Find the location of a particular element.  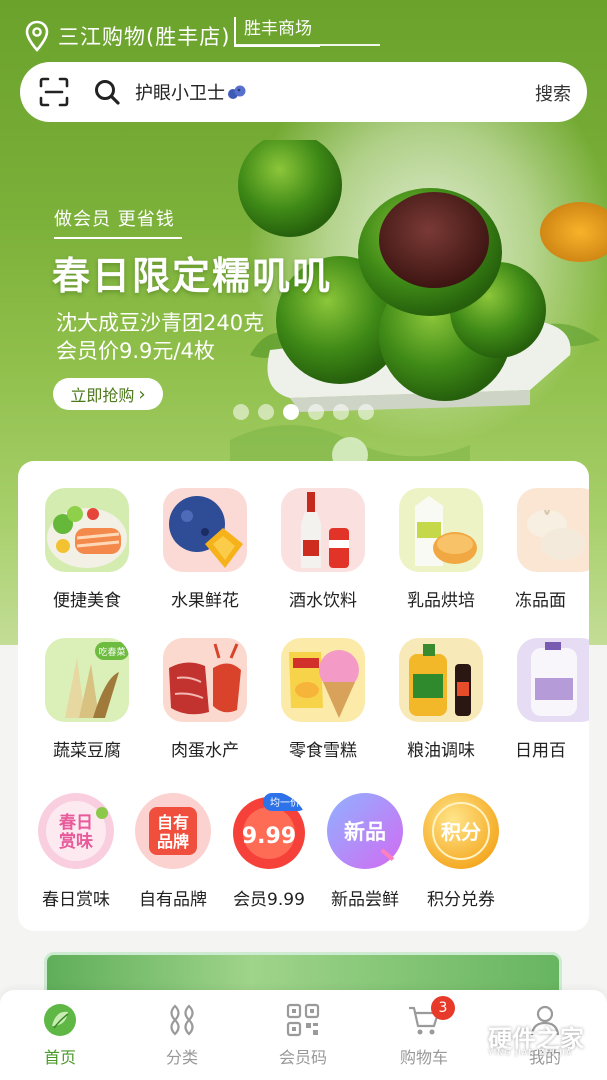

store-name: 三江购物(胜丰店) is located at coordinates (144, 37).